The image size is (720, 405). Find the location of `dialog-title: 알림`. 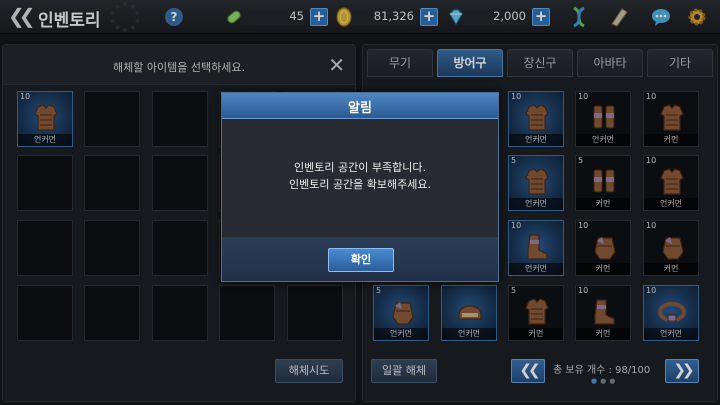

dialog-title: 알림 is located at coordinates (360, 108).